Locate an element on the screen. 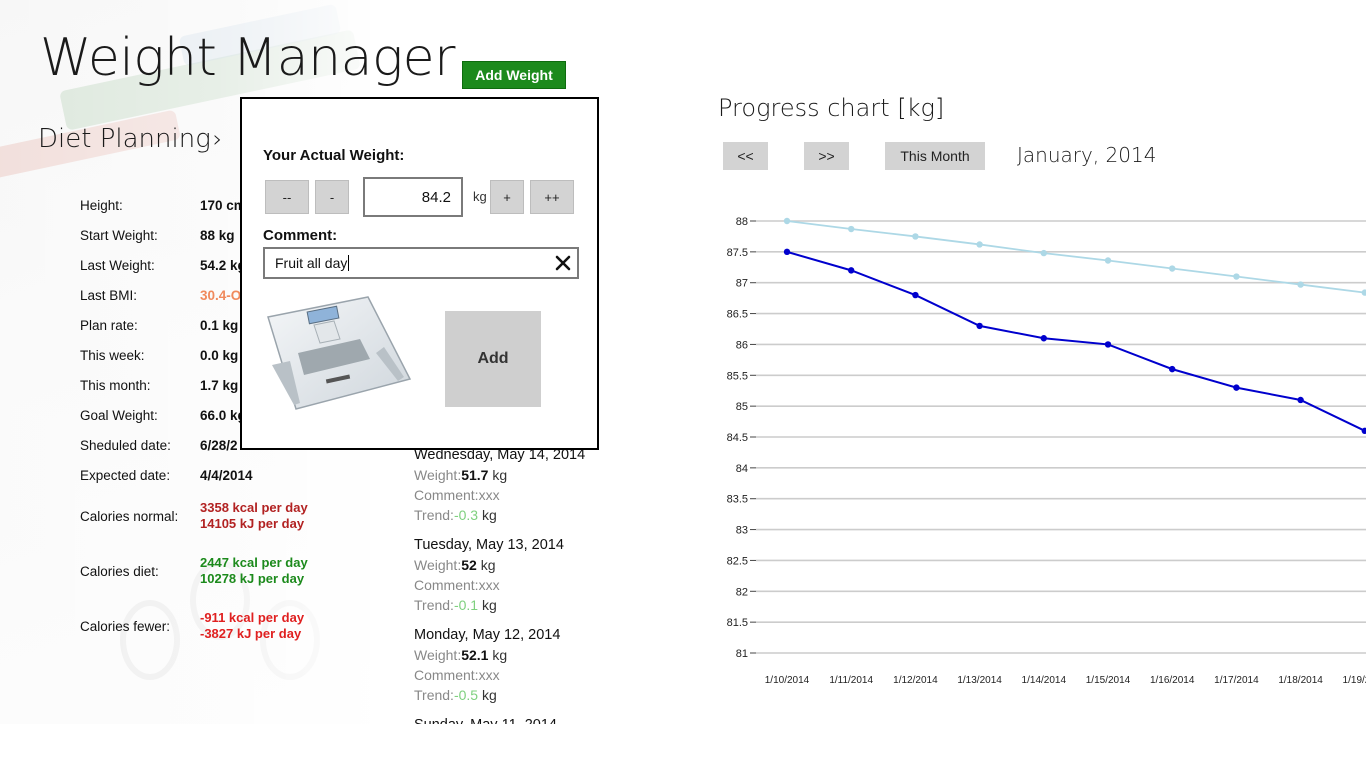 This screenshot has height=768, width=1366. weight-input: 84.2 is located at coordinates (413, 197).